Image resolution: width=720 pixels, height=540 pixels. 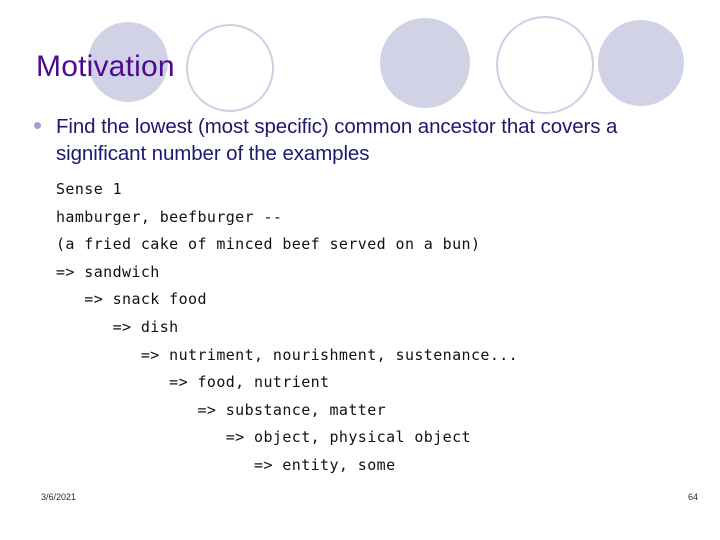 I want to click on deco-circle-3-icon, so click(x=425, y=63).